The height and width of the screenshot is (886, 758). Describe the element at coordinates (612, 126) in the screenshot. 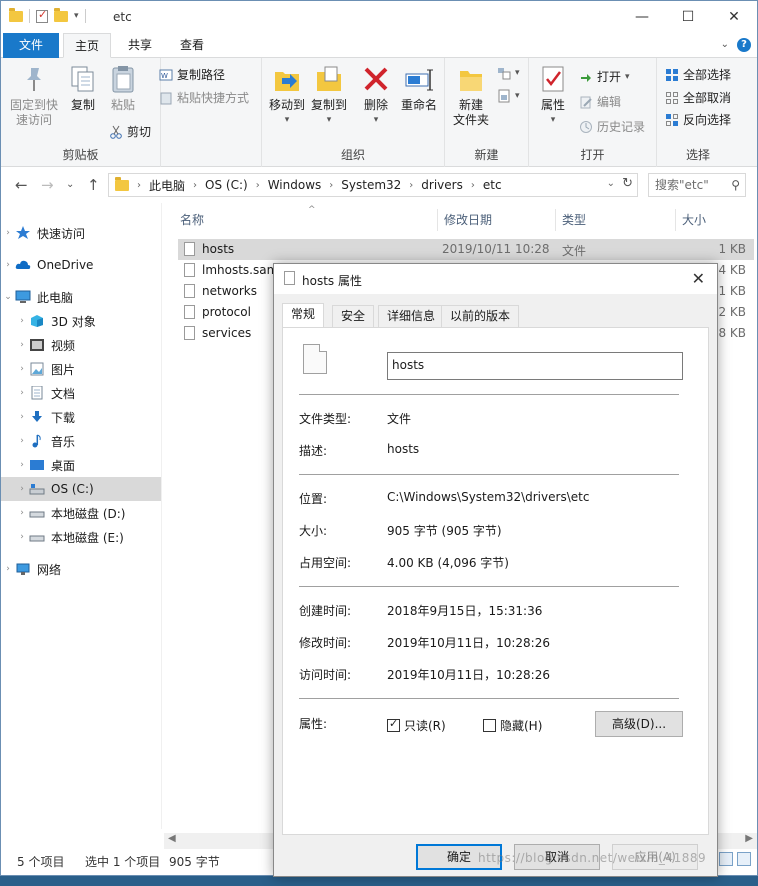

I see `history-button: 历史记录` at that location.